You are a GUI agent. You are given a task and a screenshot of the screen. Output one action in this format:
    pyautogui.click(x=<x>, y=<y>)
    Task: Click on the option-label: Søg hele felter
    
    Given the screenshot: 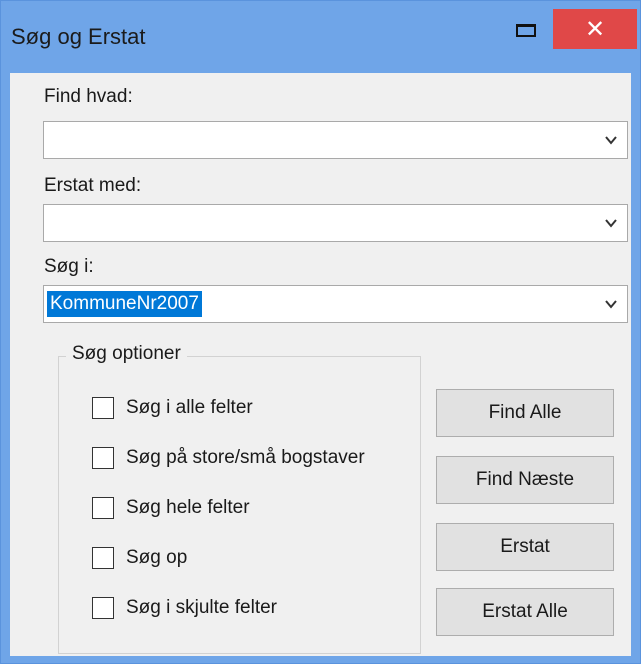 What is the action you would take?
    pyautogui.click(x=188, y=507)
    